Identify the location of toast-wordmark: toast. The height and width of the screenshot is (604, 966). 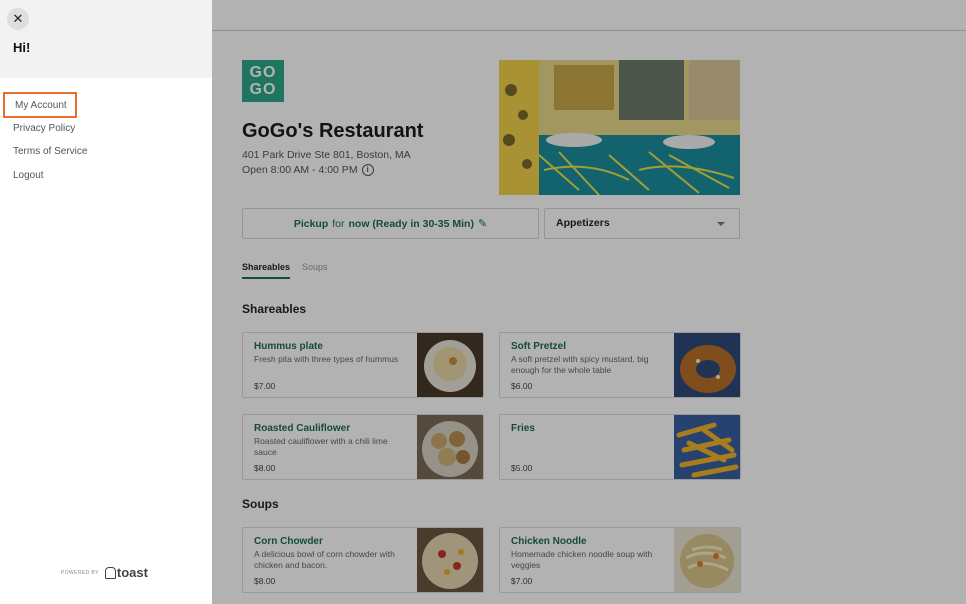
(132, 572).